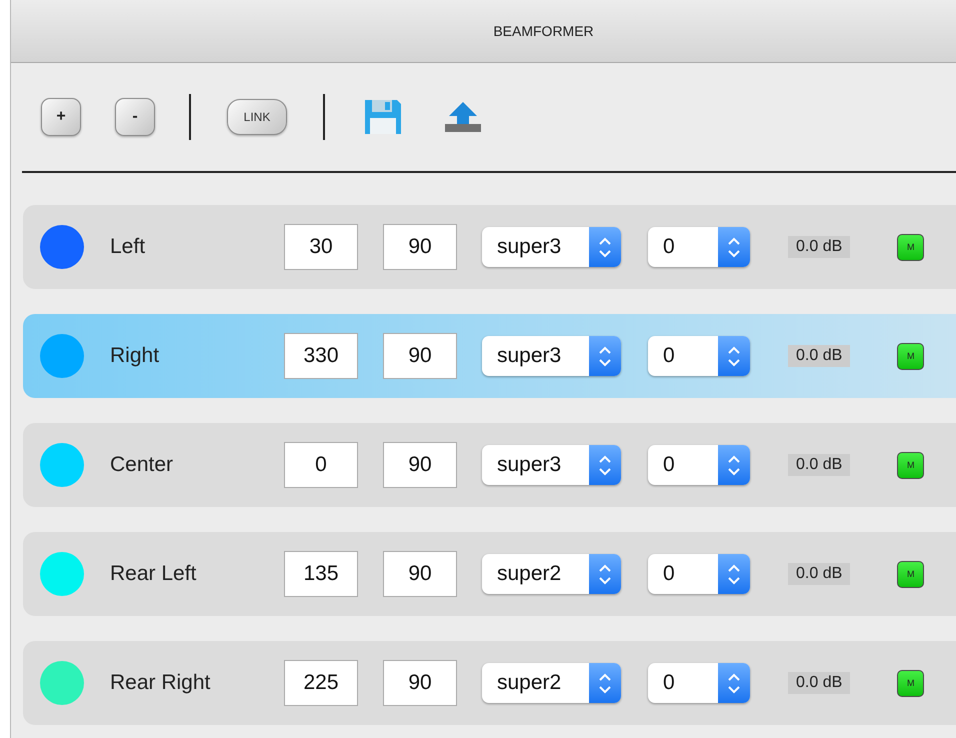 The image size is (956, 738). Describe the element at coordinates (543, 31) in the screenshot. I see `window-title: BEAMFORMER` at that location.